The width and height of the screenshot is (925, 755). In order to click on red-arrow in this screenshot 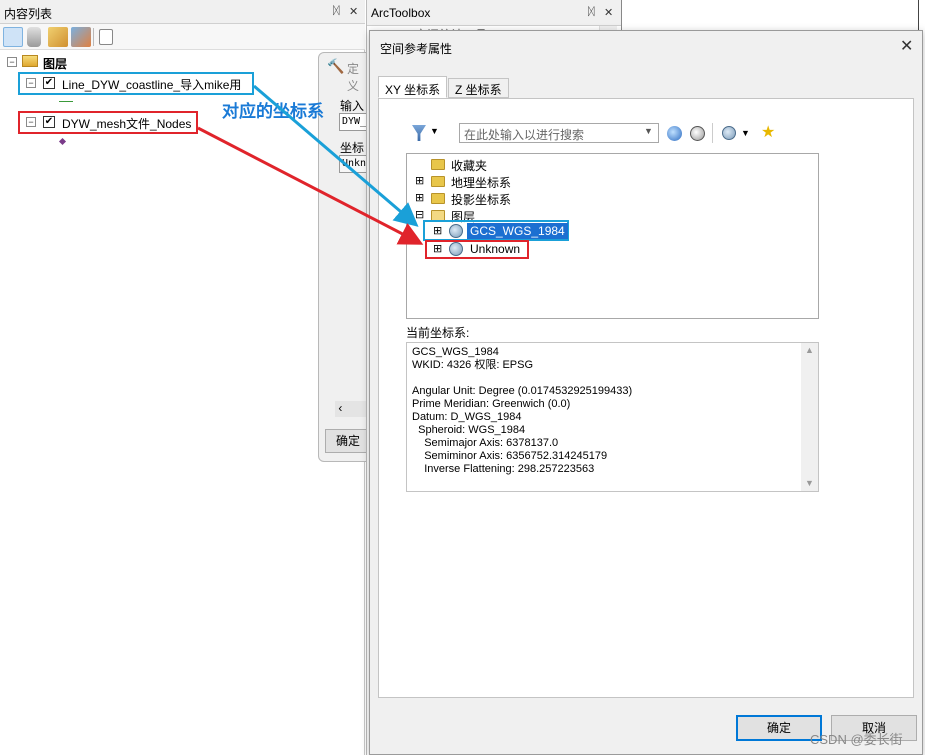, I will do `click(310, 185)`.